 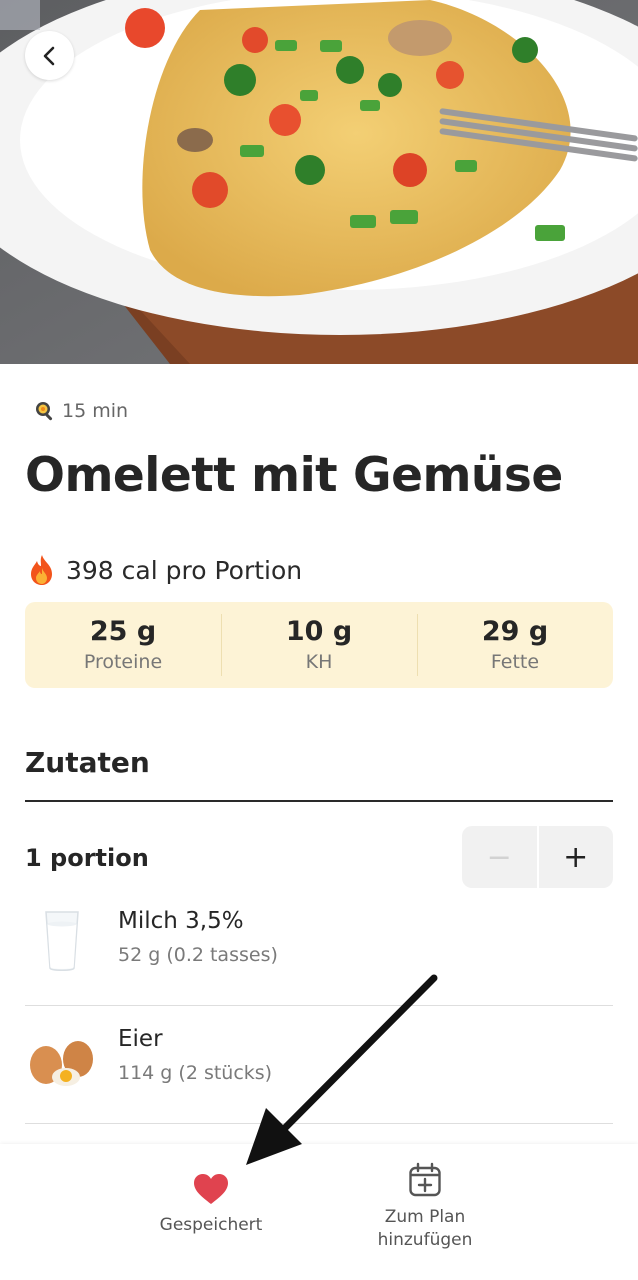 I want to click on calendar-add-icon, so click(x=425, y=1179).